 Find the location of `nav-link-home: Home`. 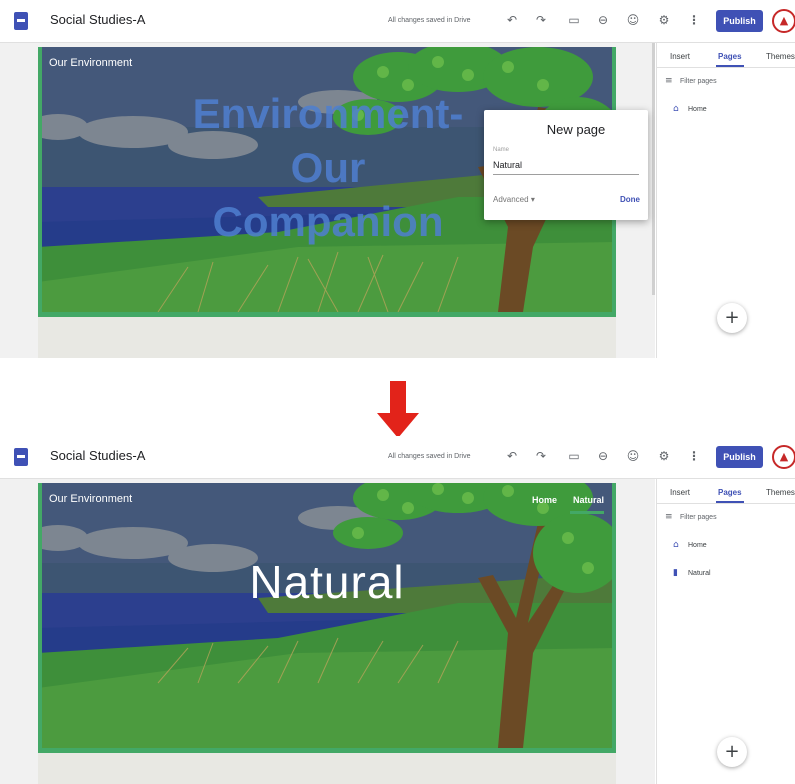

nav-link-home: Home is located at coordinates (544, 500).